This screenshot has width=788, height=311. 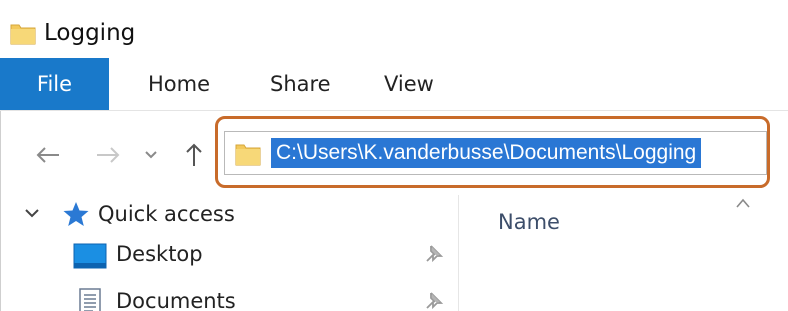 I want to click on tab-view: View, so click(x=409, y=84).